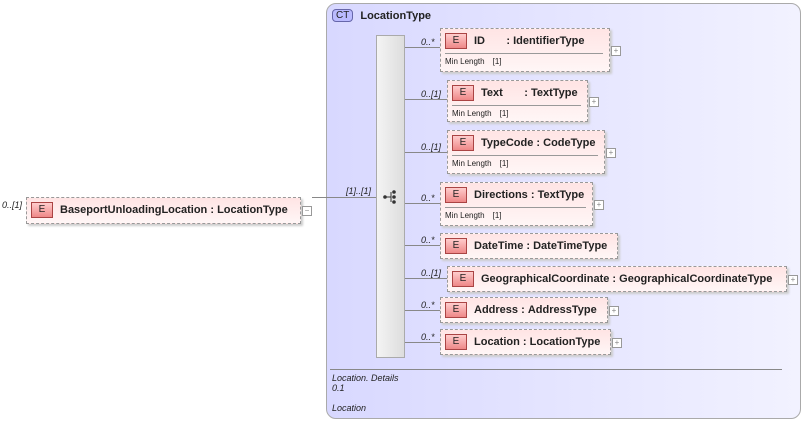 The height and width of the screenshot is (422, 805). Describe the element at coordinates (562, 310) in the screenshot. I see `element-type: AddressType` at that location.